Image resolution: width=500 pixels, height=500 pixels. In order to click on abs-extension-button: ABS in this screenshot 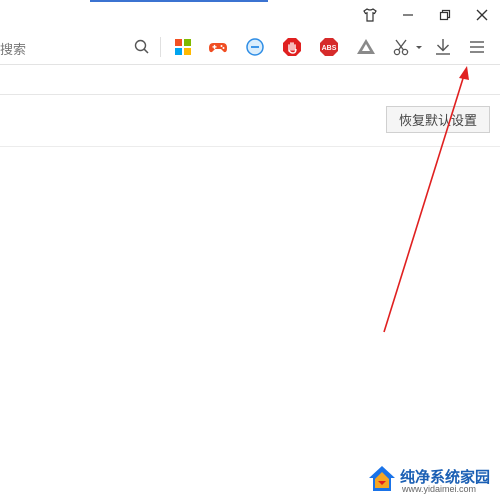, I will do `click(329, 47)`.